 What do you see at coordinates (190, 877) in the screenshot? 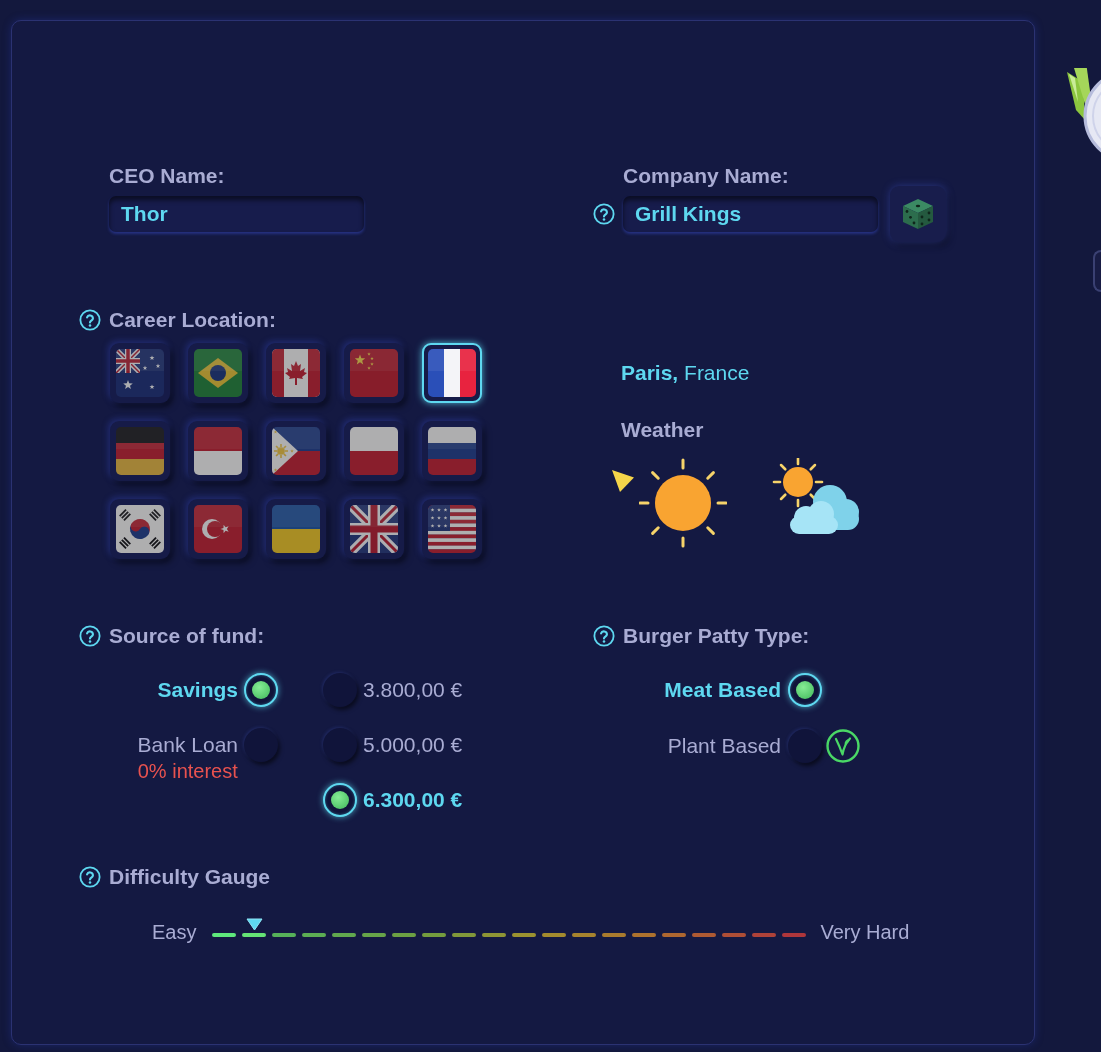
I see `section-label: Difficulty Gauge` at bounding box center [190, 877].